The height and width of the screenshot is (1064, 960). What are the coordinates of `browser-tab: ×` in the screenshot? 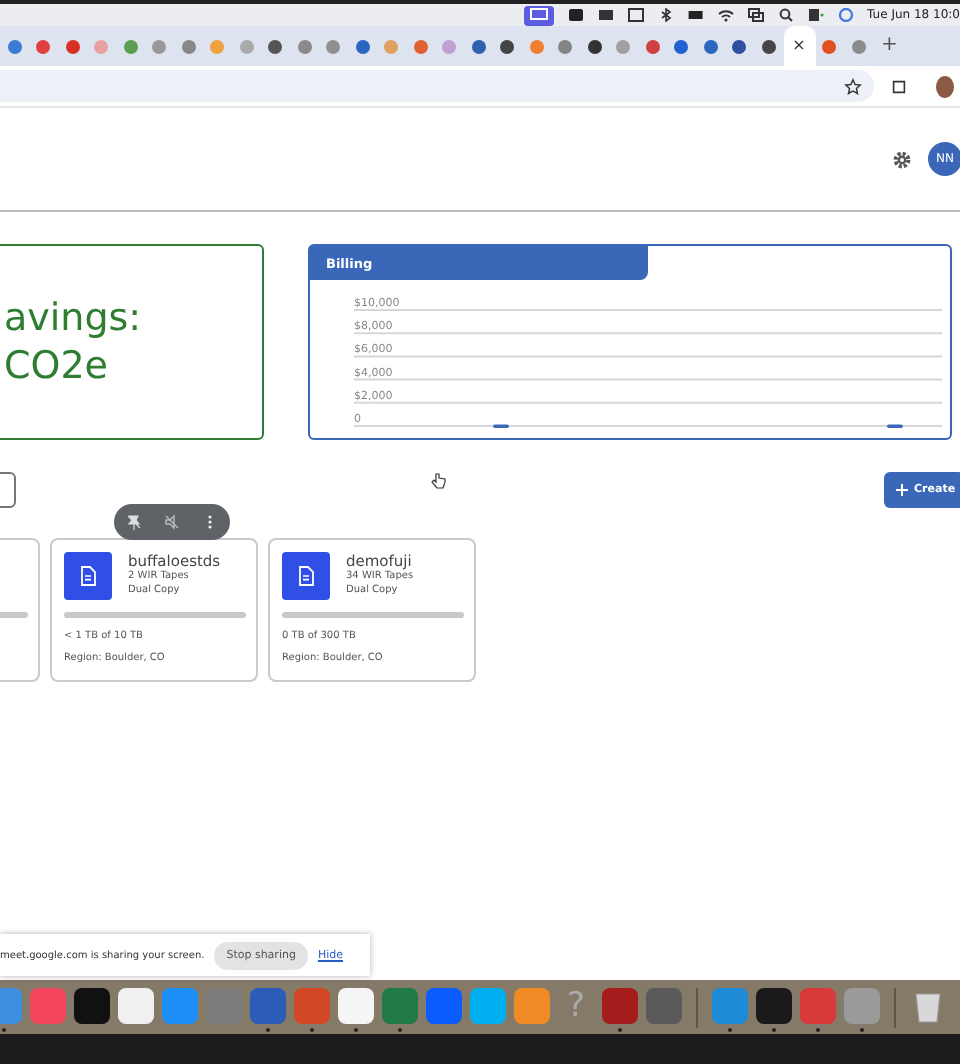 It's located at (799, 46).